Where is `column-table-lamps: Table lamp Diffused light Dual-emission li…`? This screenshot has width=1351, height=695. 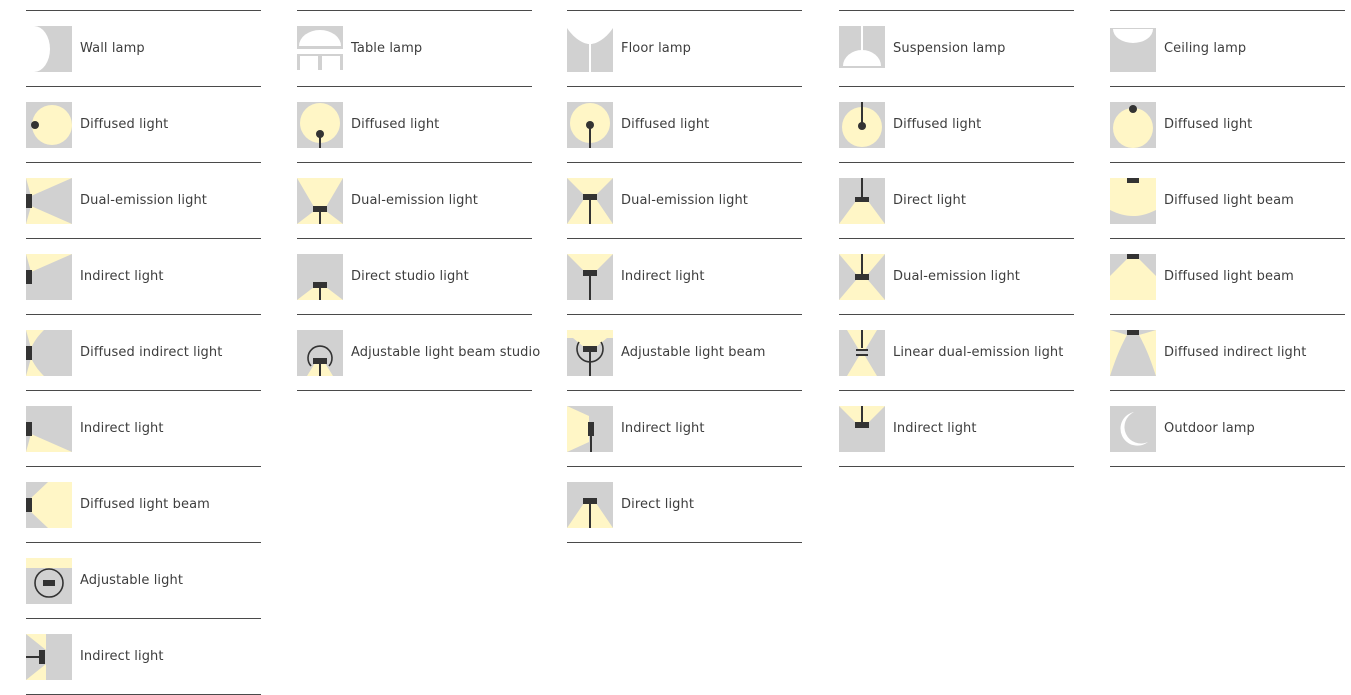 column-table-lamps: Table lamp Diffused light Dual-emission li… is located at coordinates (418, 200).